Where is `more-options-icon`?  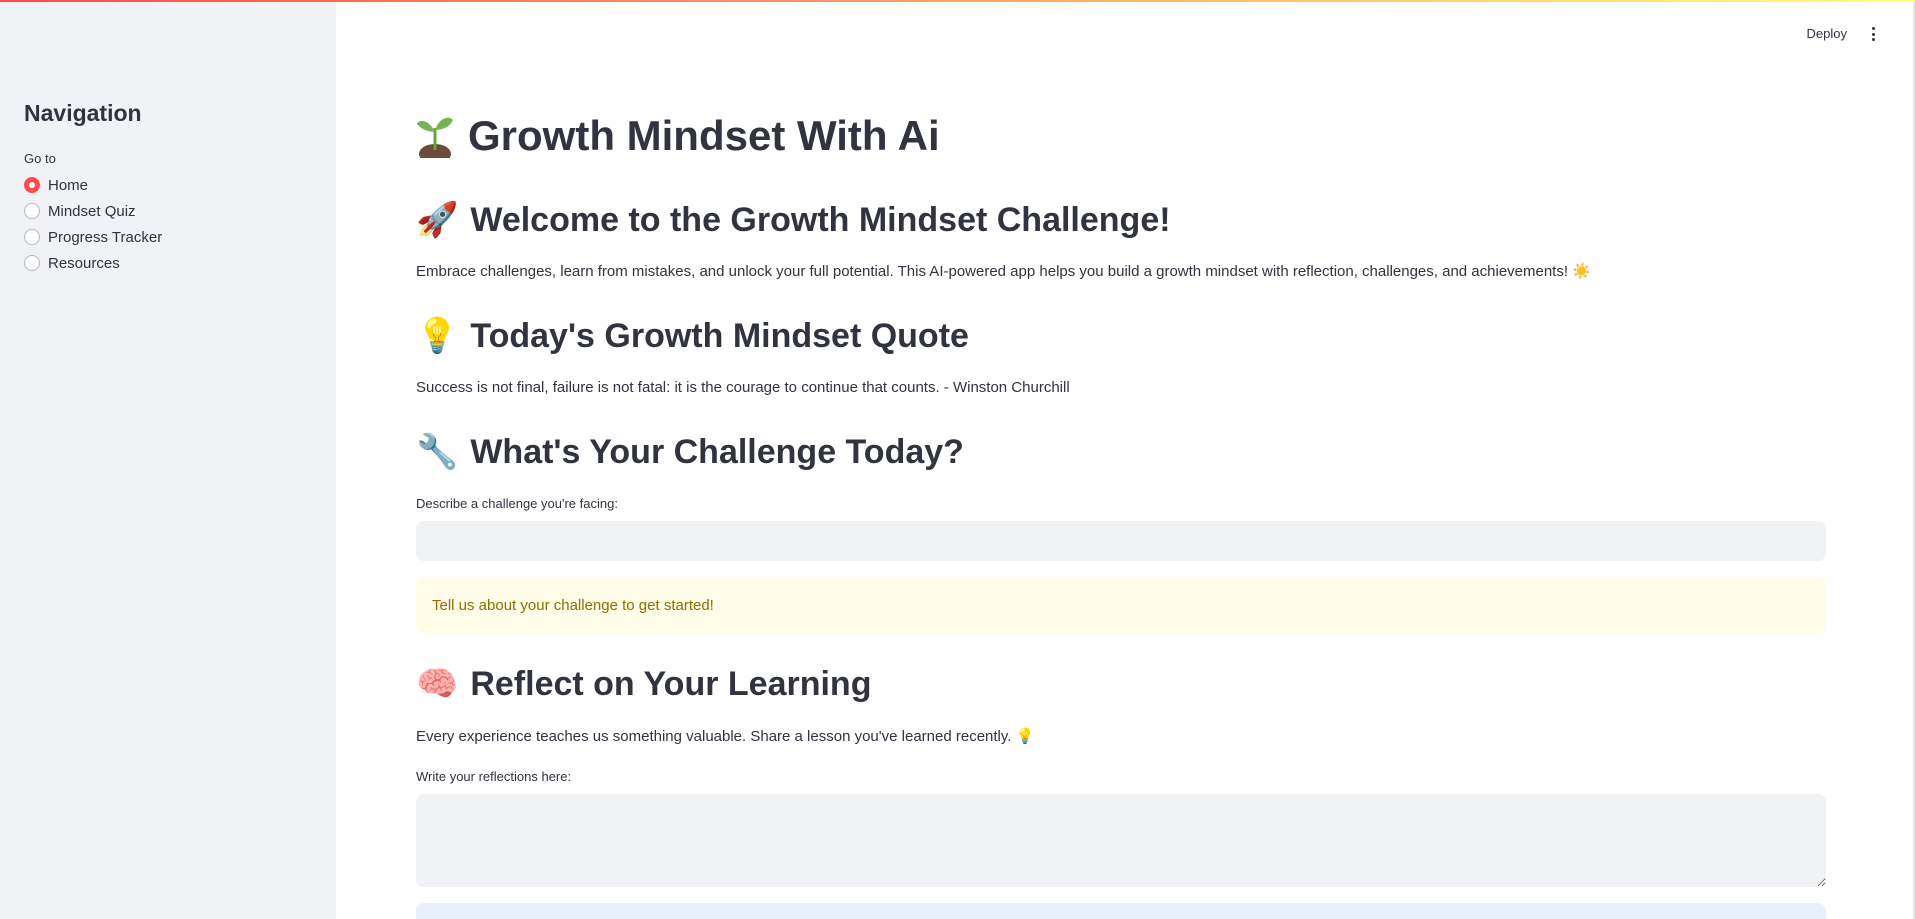
more-options-icon is located at coordinates (1873, 34).